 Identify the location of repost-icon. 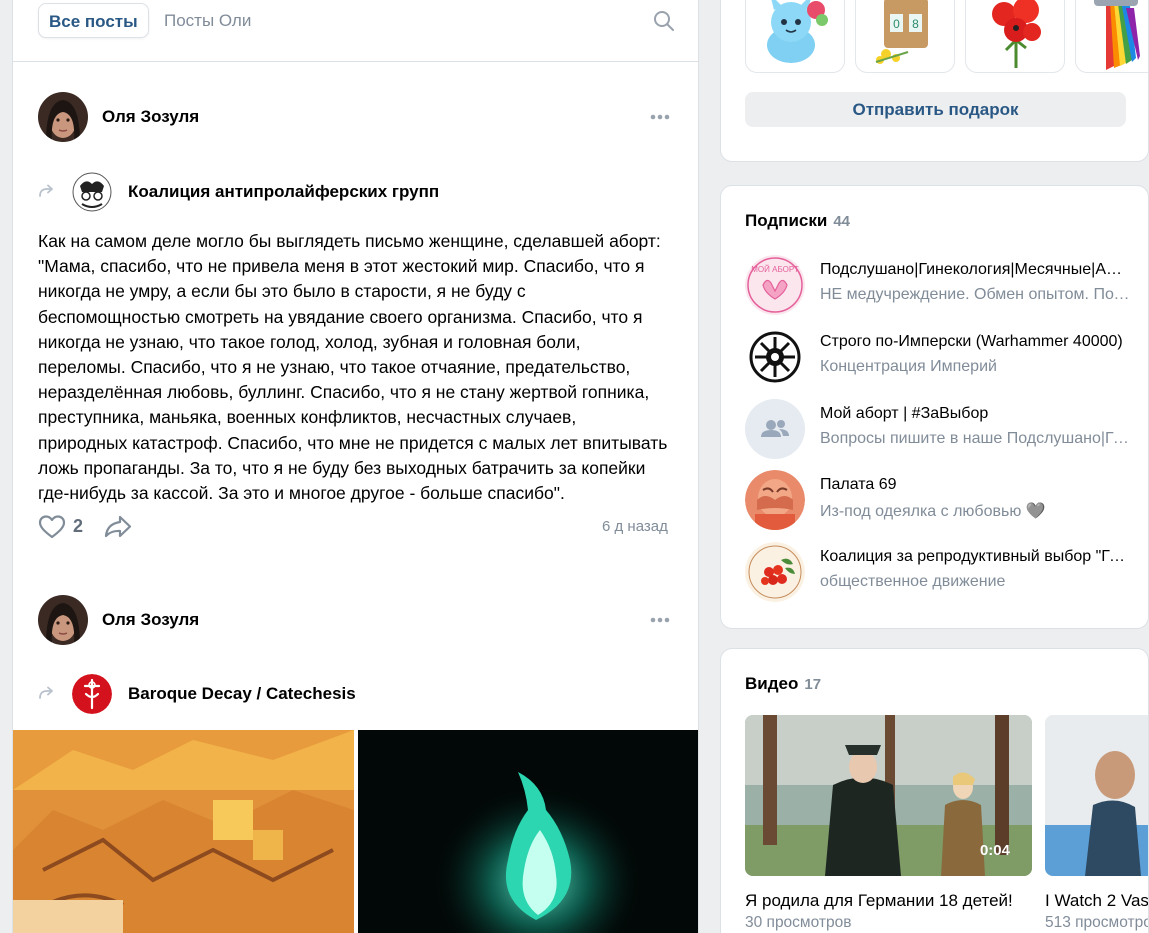
(46, 692).